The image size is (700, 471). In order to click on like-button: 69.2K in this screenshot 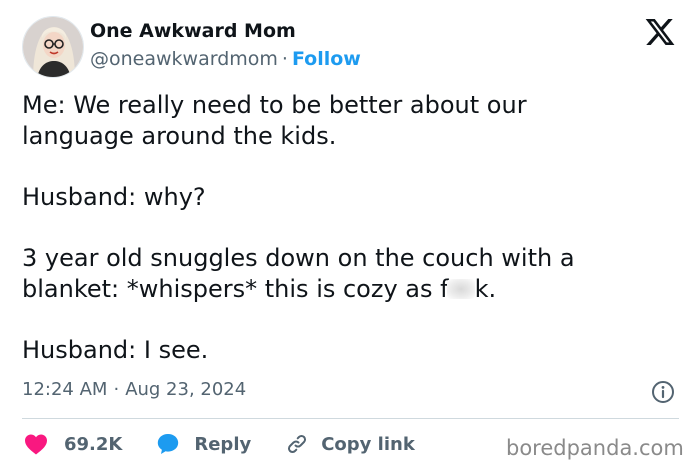, I will do `click(73, 444)`.